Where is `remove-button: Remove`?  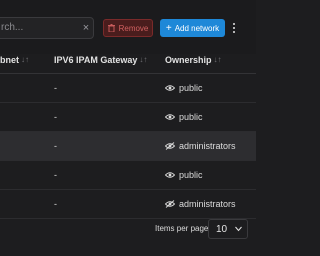 remove-button: Remove is located at coordinates (128, 28).